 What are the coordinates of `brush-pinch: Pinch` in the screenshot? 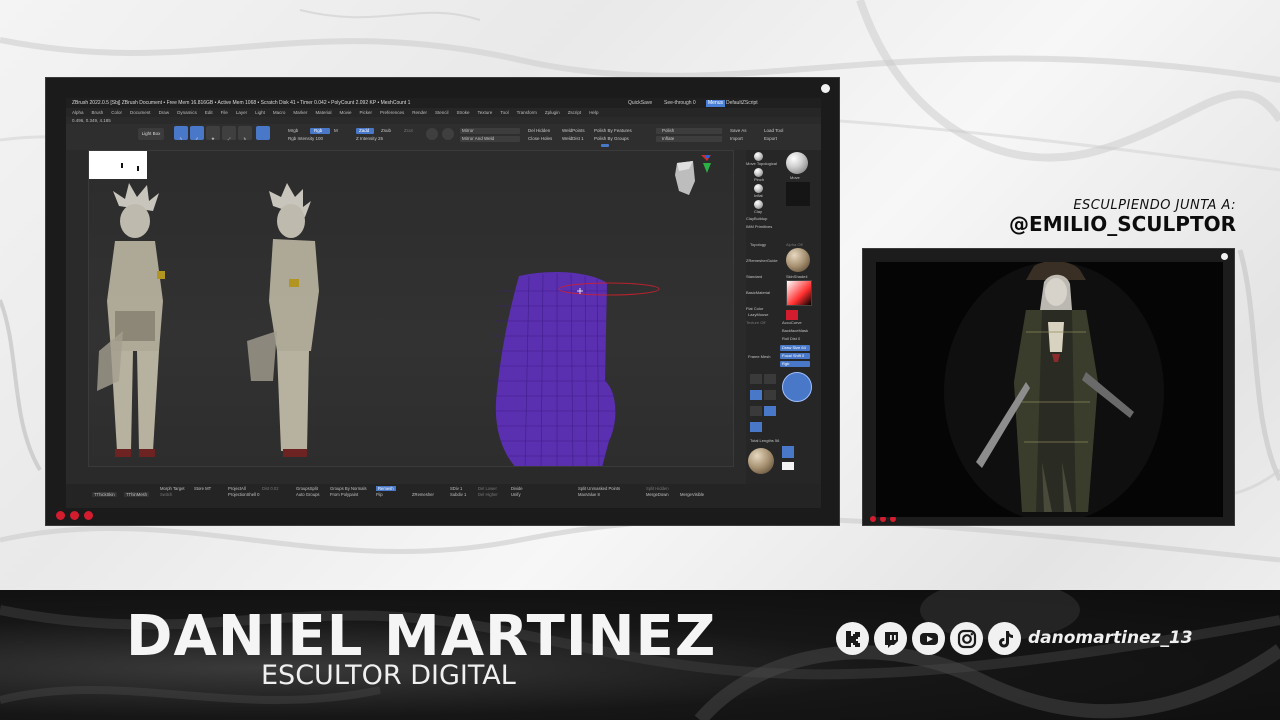 It's located at (759, 179).